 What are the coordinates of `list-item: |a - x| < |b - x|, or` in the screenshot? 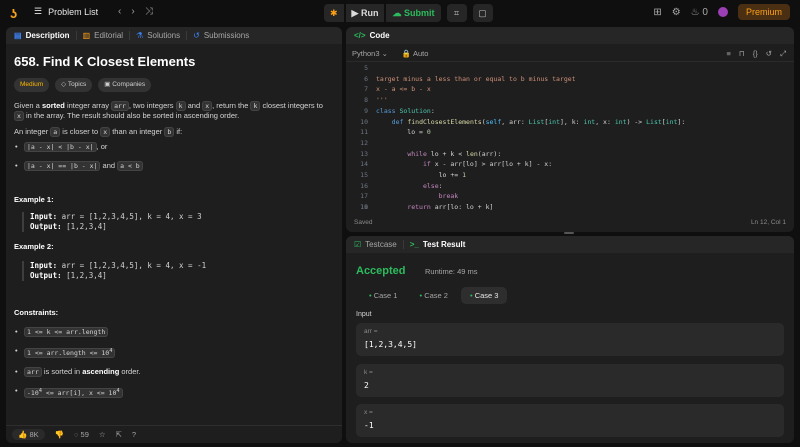 It's located at (174, 147).